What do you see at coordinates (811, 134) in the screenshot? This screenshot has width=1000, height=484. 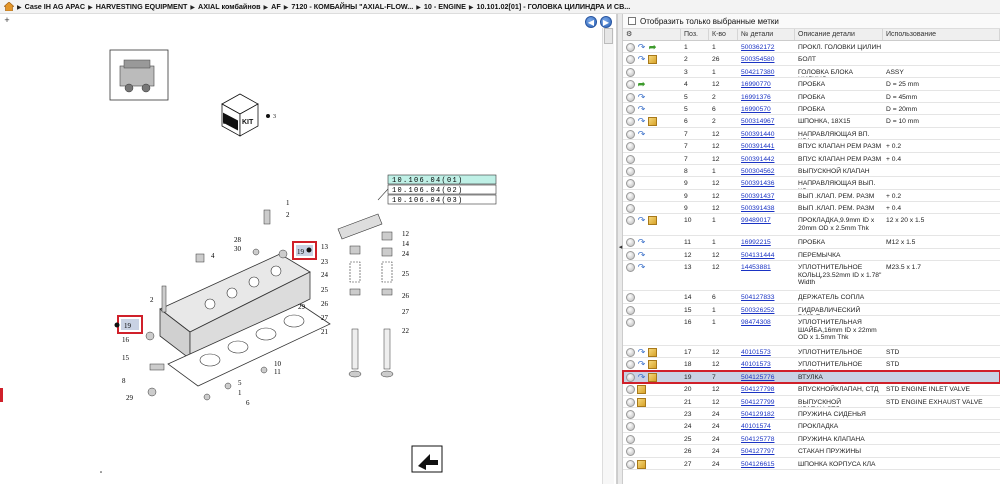 I see `table-row: ↷ 7 12 500391440 НАПРАВЛЯЮЩАЯ ВП. КЛА` at bounding box center [811, 134].